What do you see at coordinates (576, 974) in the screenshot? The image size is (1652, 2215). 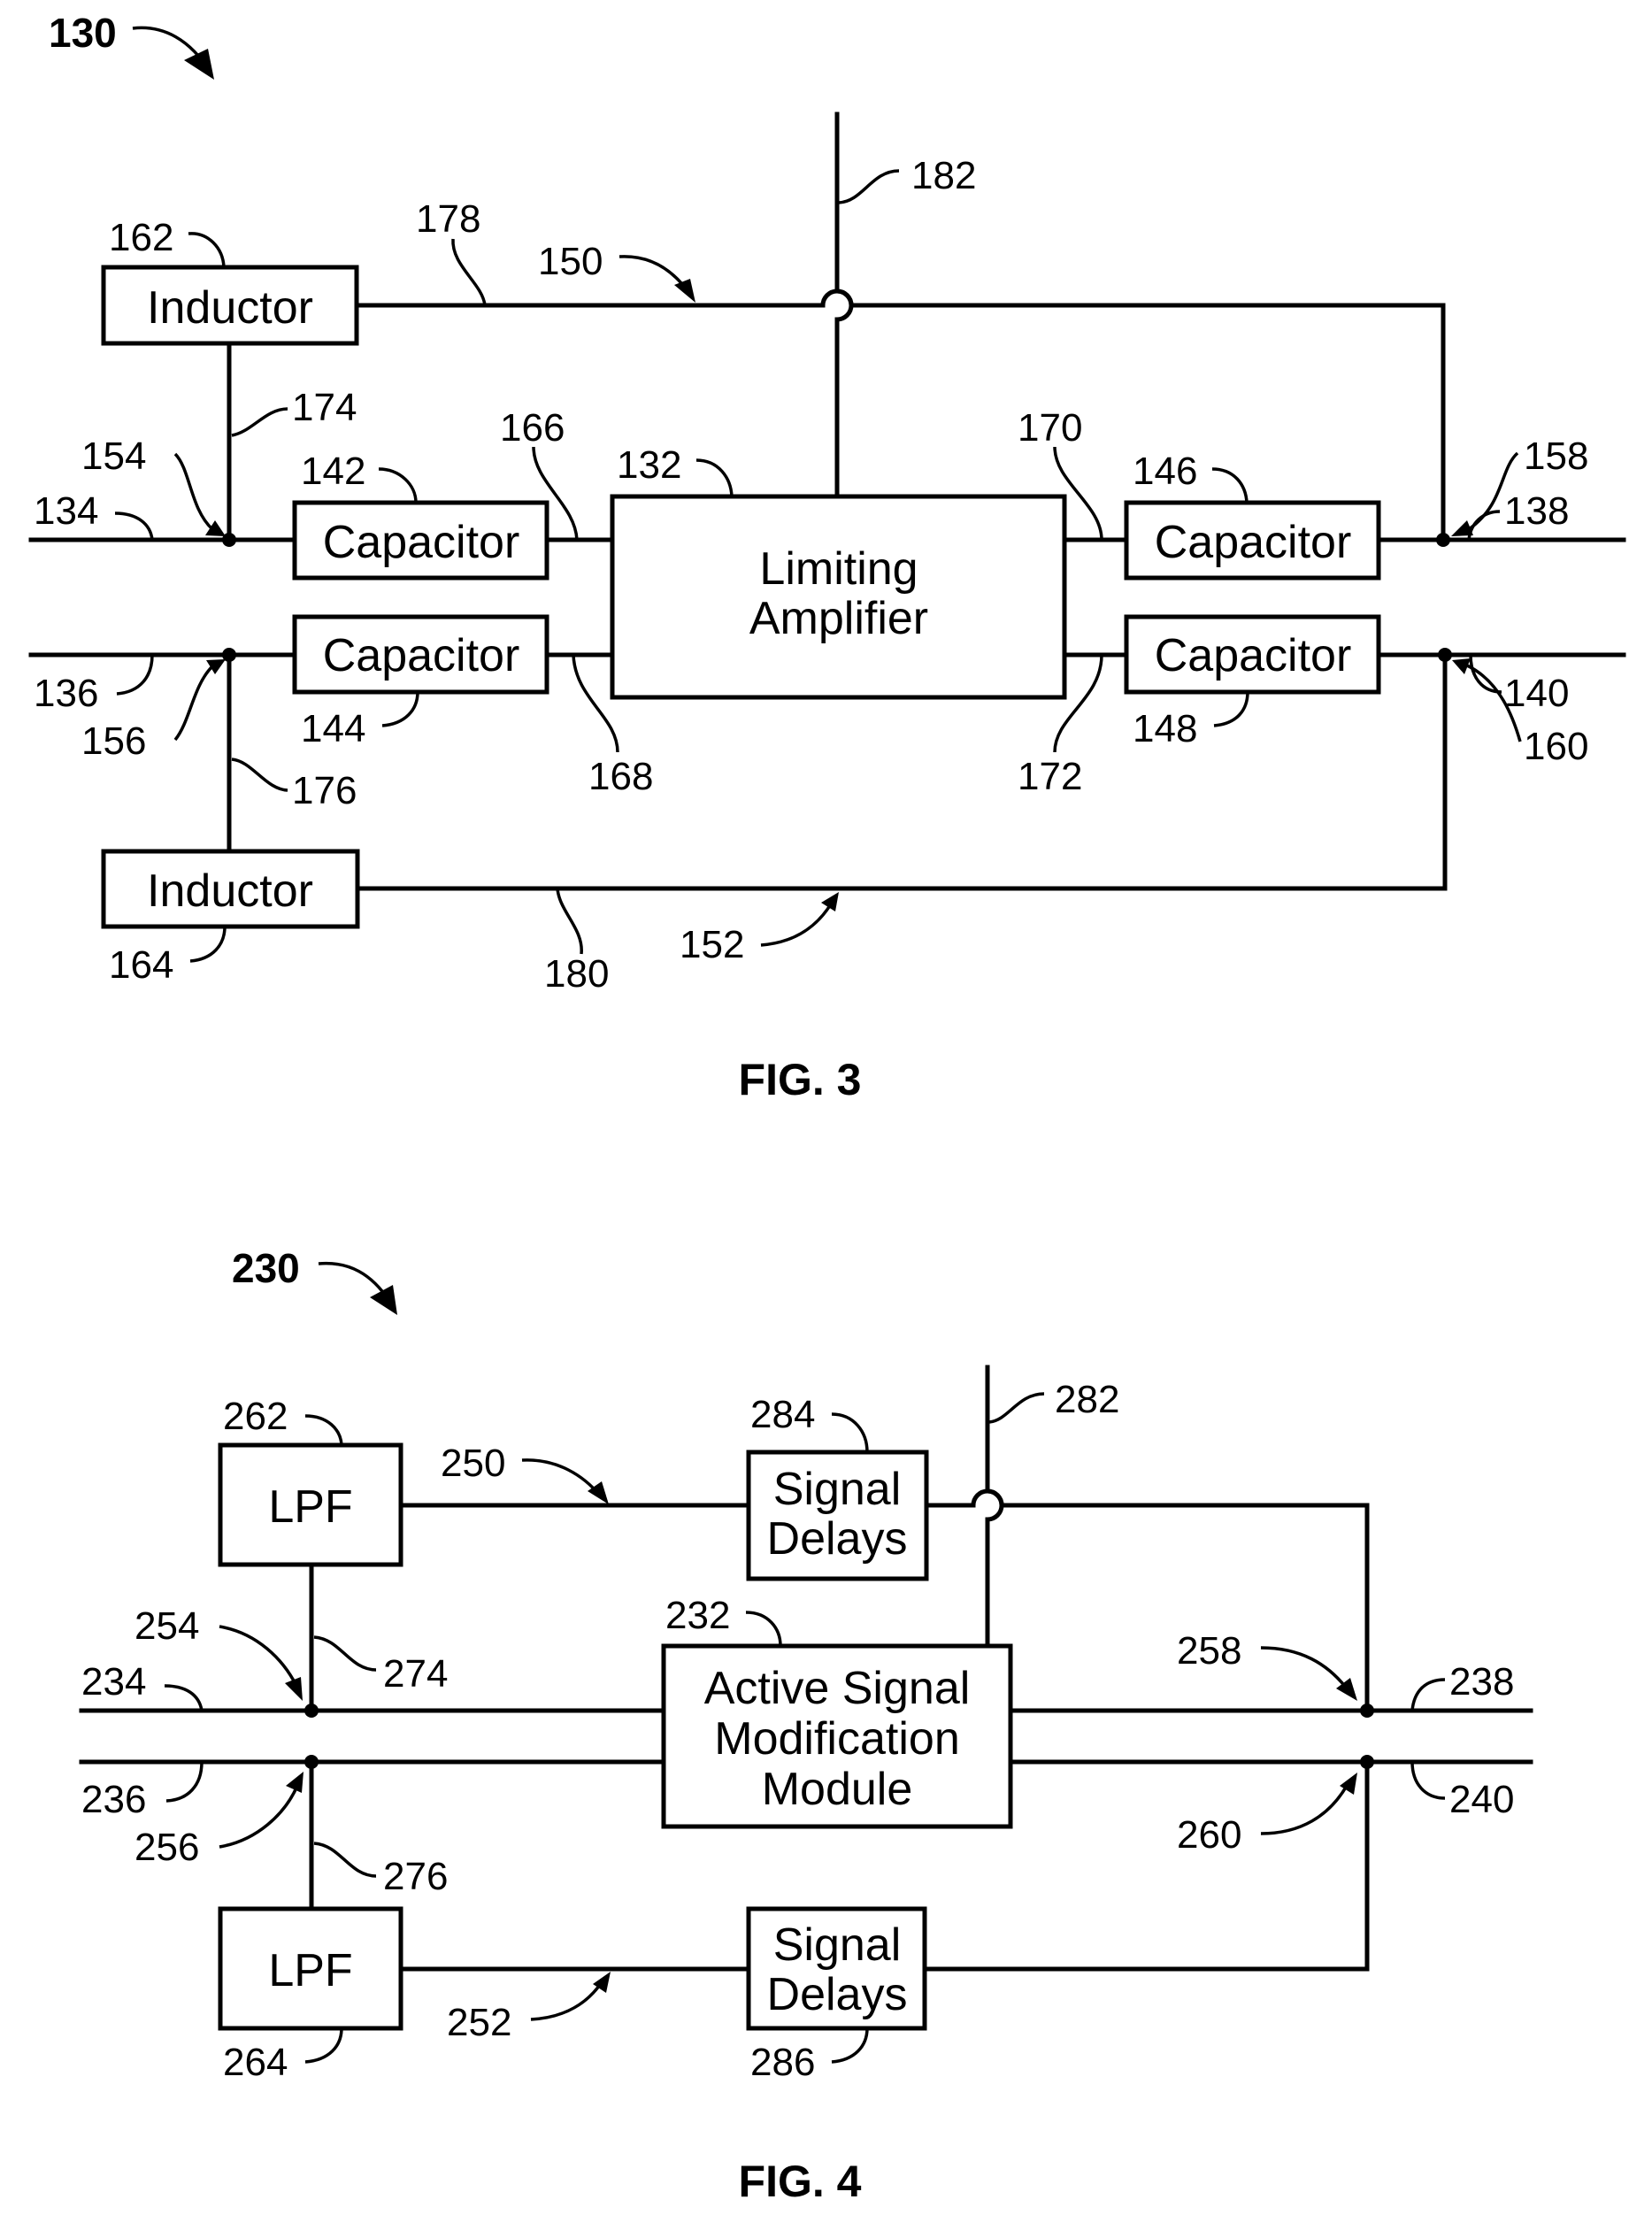 I see `ref-180: 180` at bounding box center [576, 974].